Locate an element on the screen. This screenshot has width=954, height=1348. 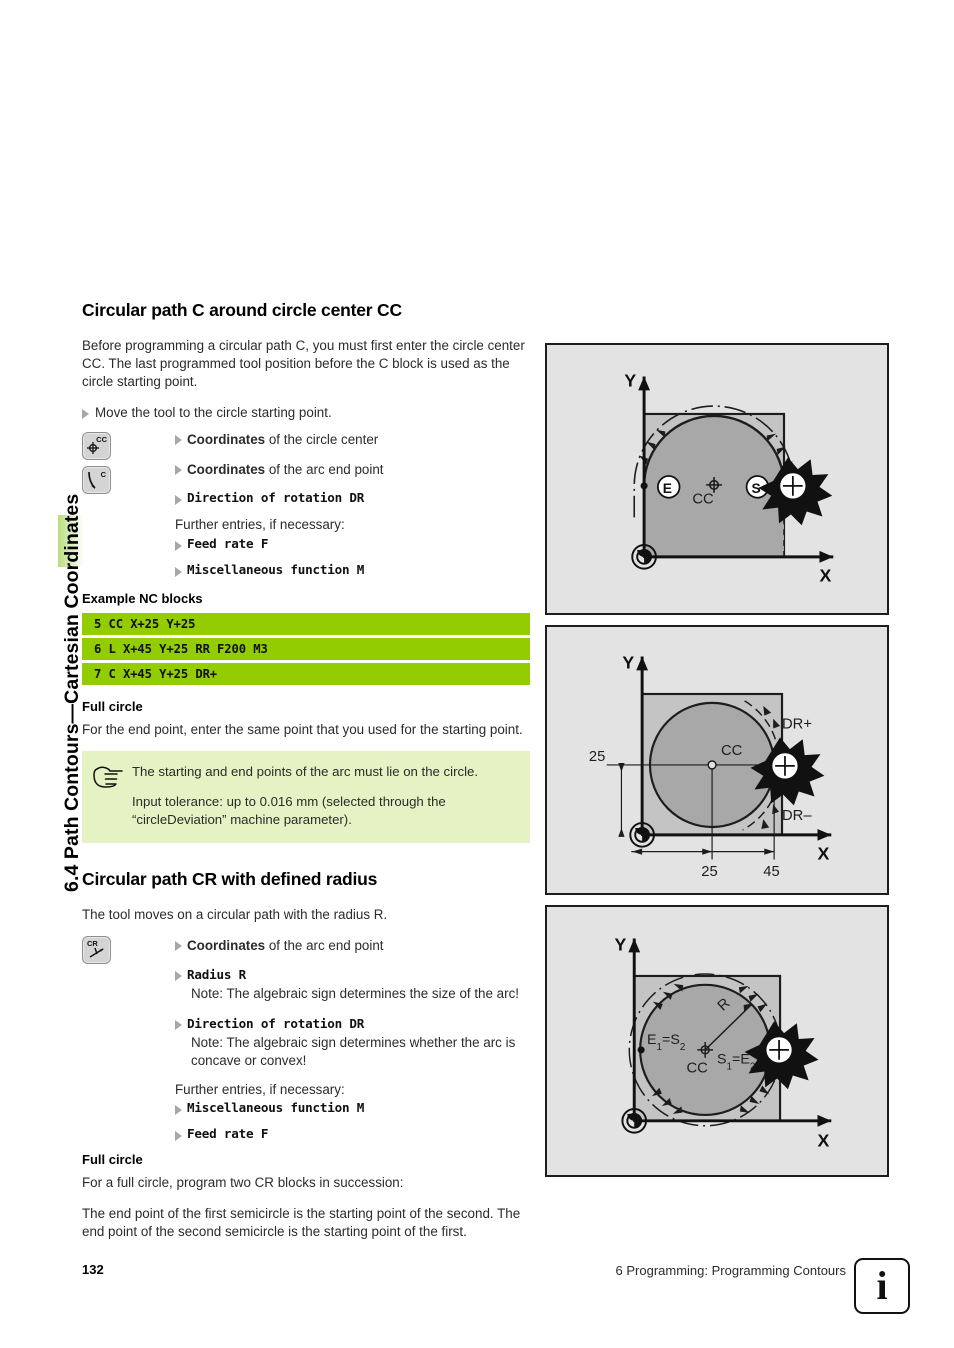
figure-arc-around-cc: Y X CC E S is located at coordinates (717, 479).